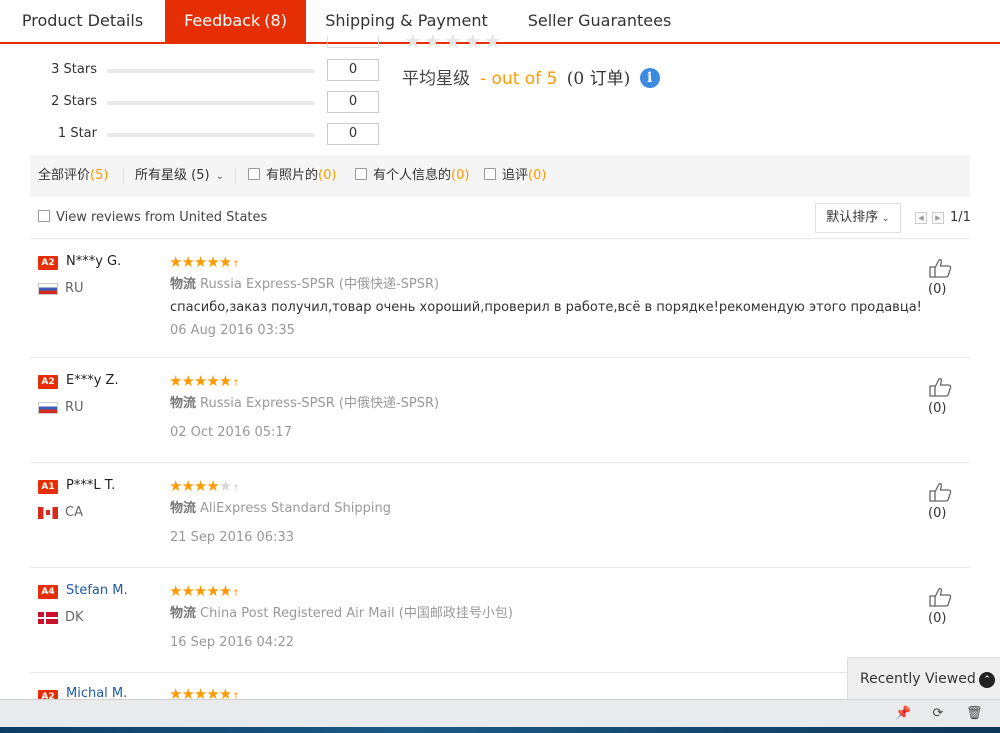 Image resolution: width=1000 pixels, height=733 pixels. What do you see at coordinates (64, 175) in the screenshot?
I see `filter-label: 全部评价` at bounding box center [64, 175].